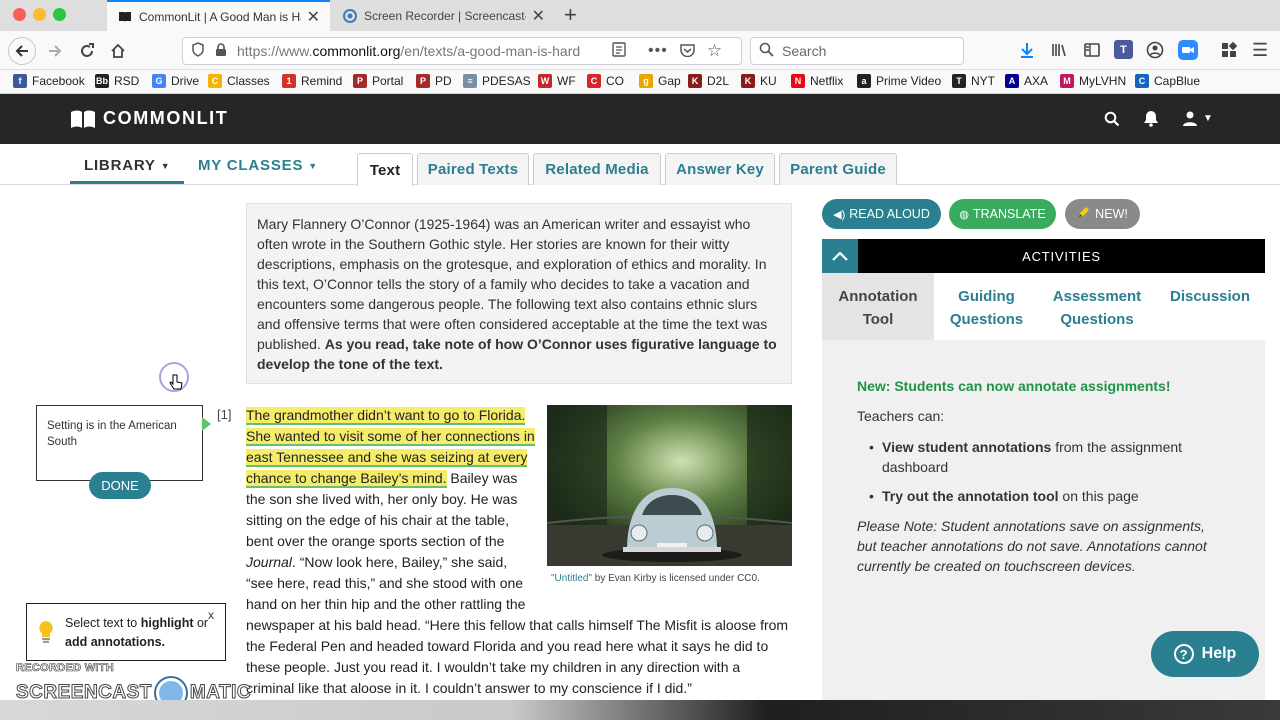 Image resolution: width=1280 pixels, height=720 pixels. What do you see at coordinates (838, 169) in the screenshot?
I see `tab-parent-guide: Parent Guide` at bounding box center [838, 169].